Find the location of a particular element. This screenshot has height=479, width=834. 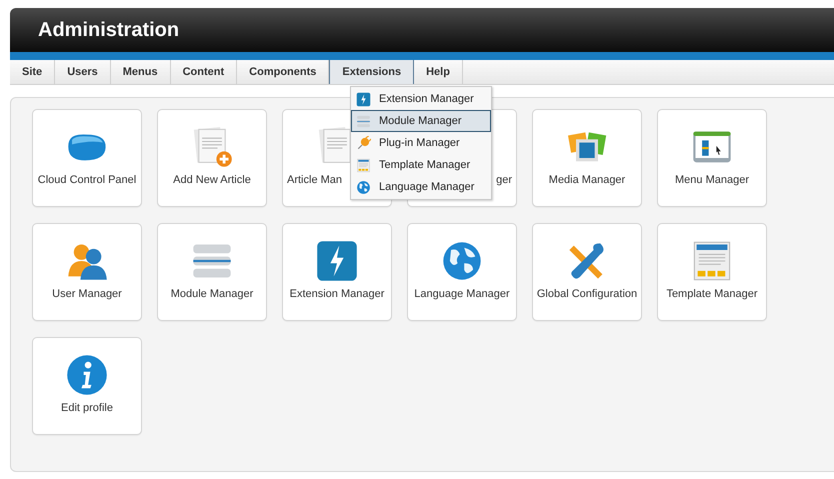

menu-tab: Menus is located at coordinates (140, 72).